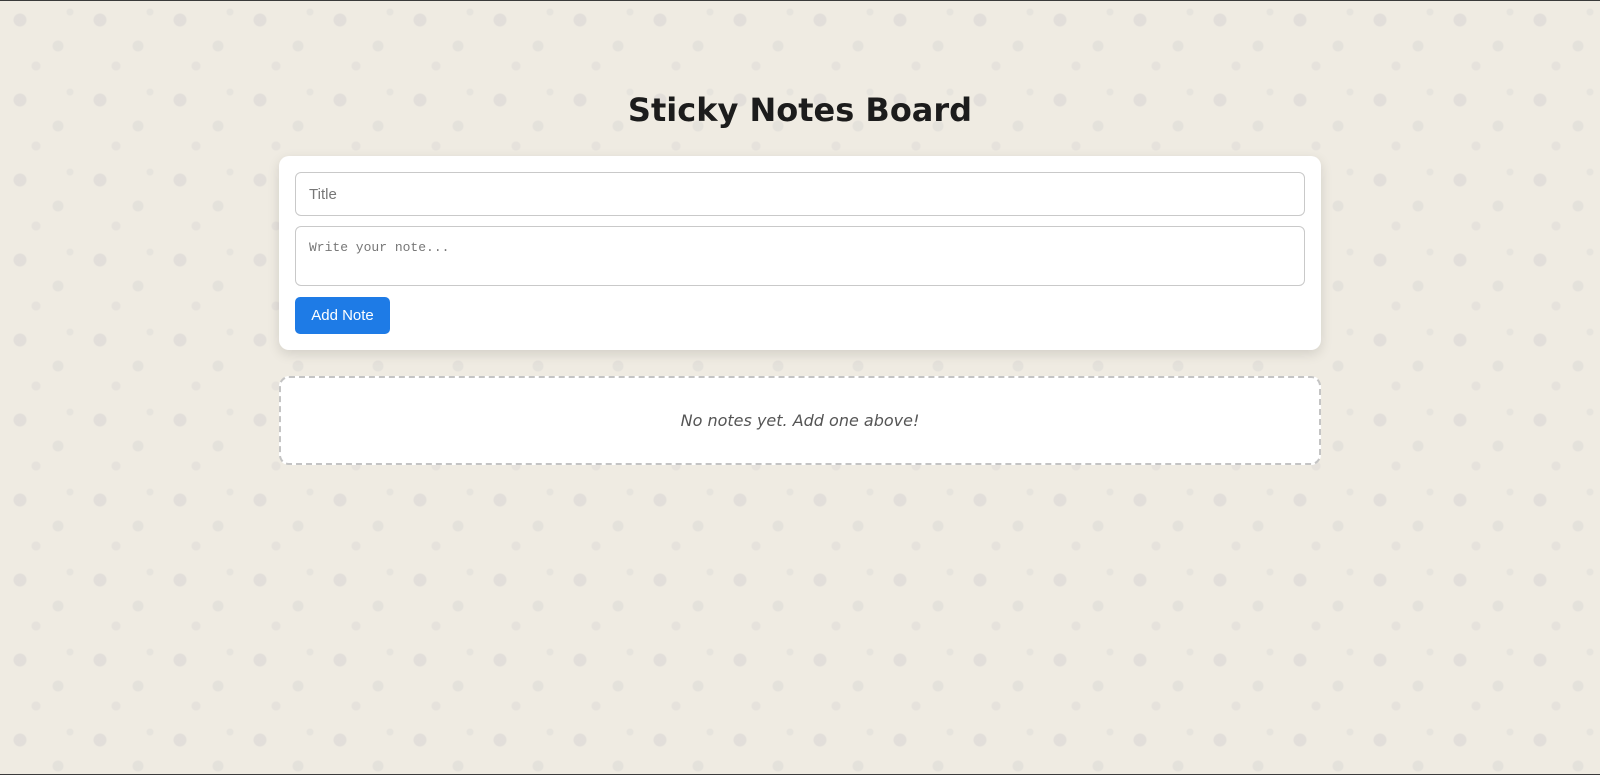 This screenshot has height=775, width=1600. Describe the element at coordinates (800, 256) in the screenshot. I see `note-textarea` at that location.